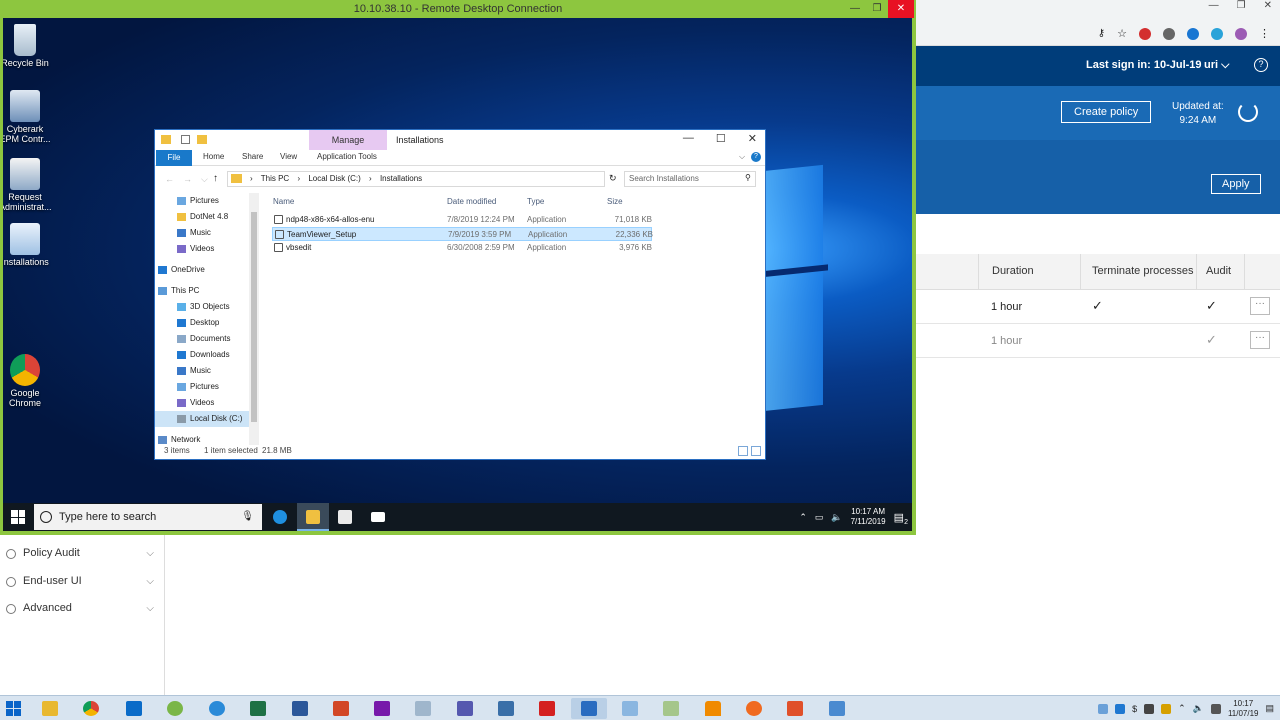  What do you see at coordinates (1098, 307) in the screenshot?
I see `table-row: 1 hour ✓ ✓ ···` at bounding box center [1098, 307].